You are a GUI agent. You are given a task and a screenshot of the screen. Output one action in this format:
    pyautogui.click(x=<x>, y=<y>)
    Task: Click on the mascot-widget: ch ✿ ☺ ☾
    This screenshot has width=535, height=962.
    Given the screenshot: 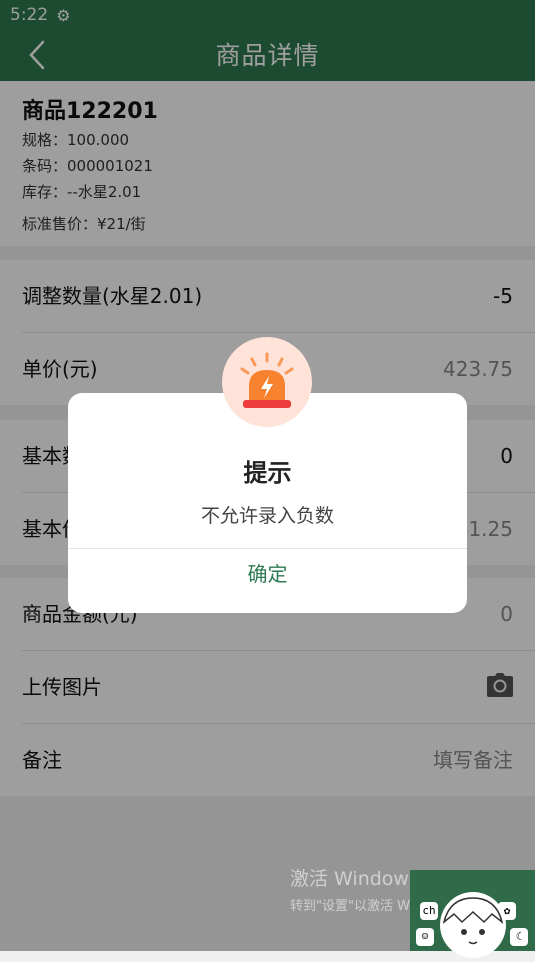 What is the action you would take?
    pyautogui.click(x=472, y=914)
    